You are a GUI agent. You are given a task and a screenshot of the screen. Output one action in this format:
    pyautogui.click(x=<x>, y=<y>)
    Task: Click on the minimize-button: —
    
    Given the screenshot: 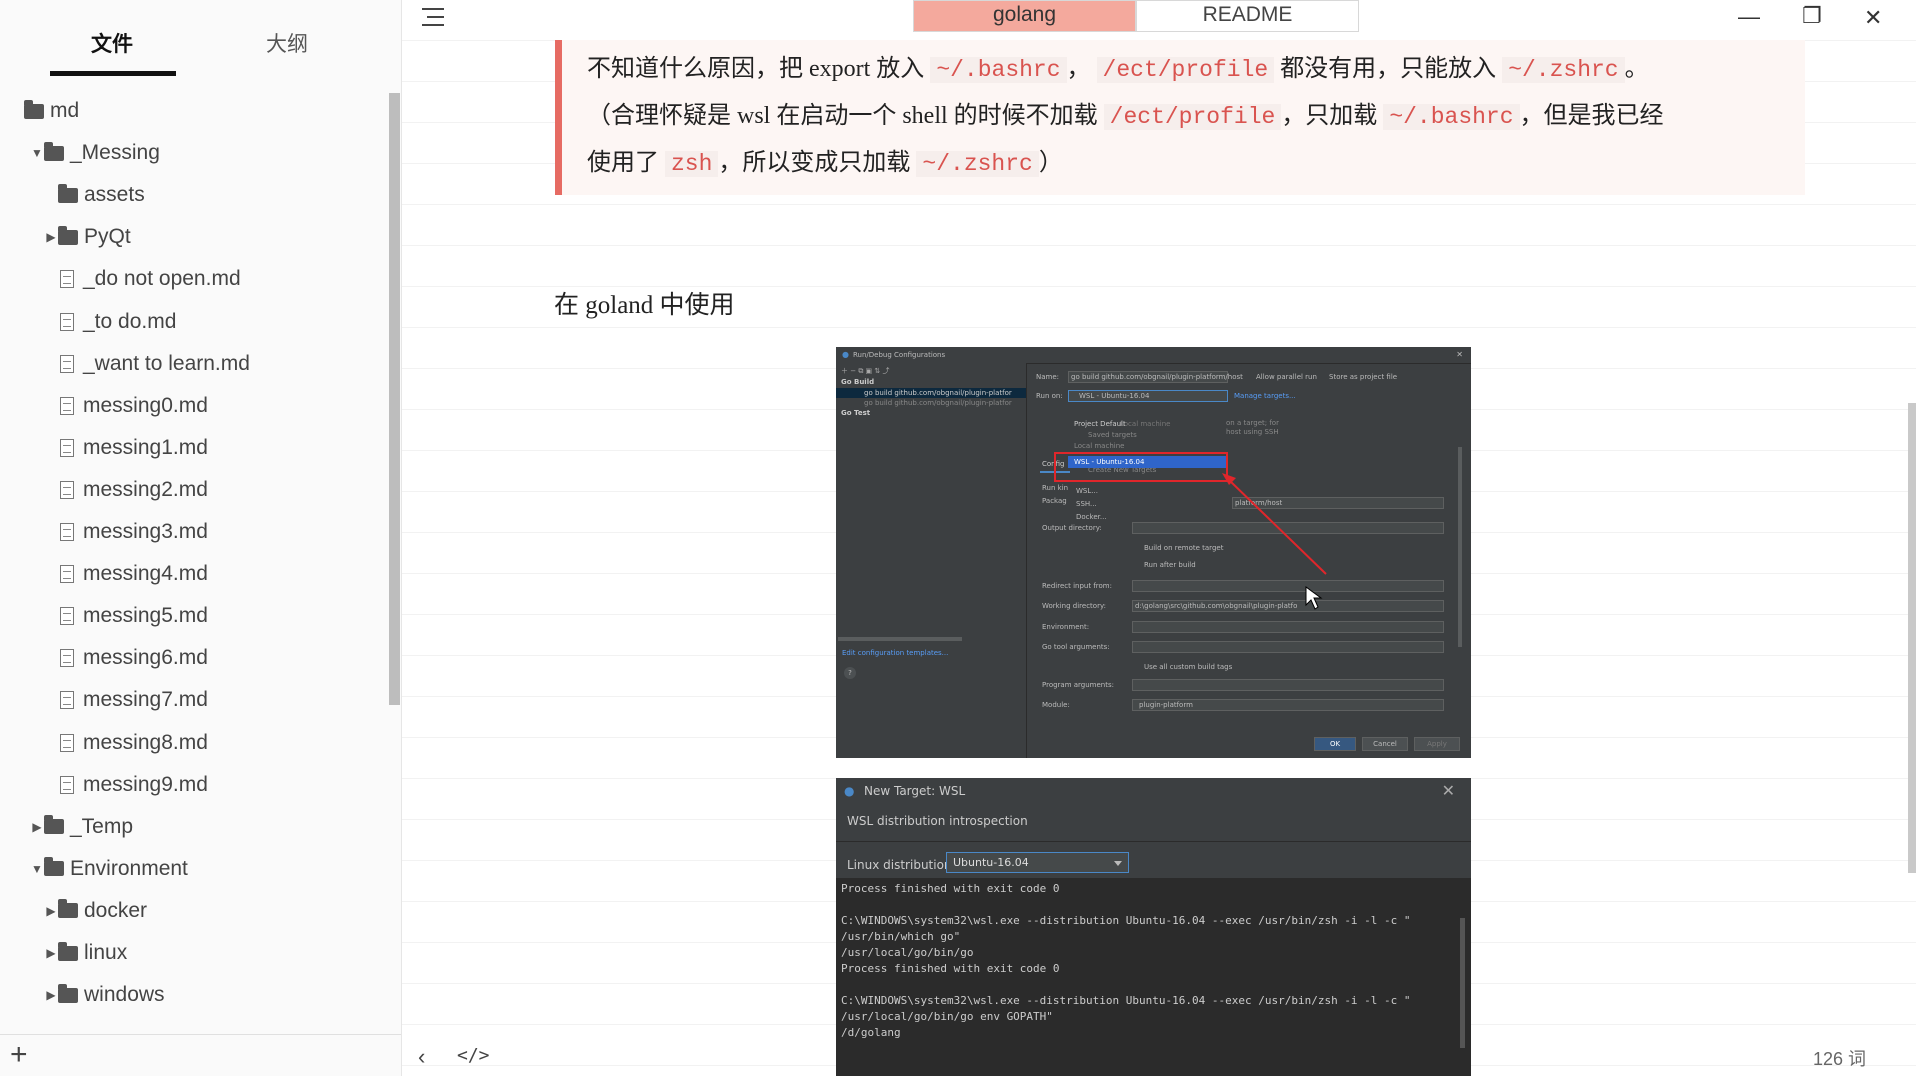 What is the action you would take?
    pyautogui.click(x=1749, y=17)
    